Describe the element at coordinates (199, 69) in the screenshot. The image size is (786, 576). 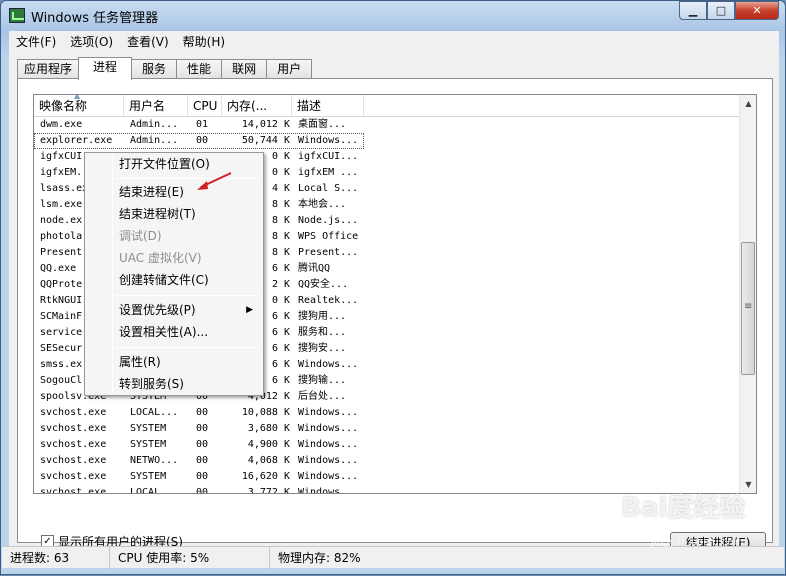
I see `tab-performance: 性能` at that location.